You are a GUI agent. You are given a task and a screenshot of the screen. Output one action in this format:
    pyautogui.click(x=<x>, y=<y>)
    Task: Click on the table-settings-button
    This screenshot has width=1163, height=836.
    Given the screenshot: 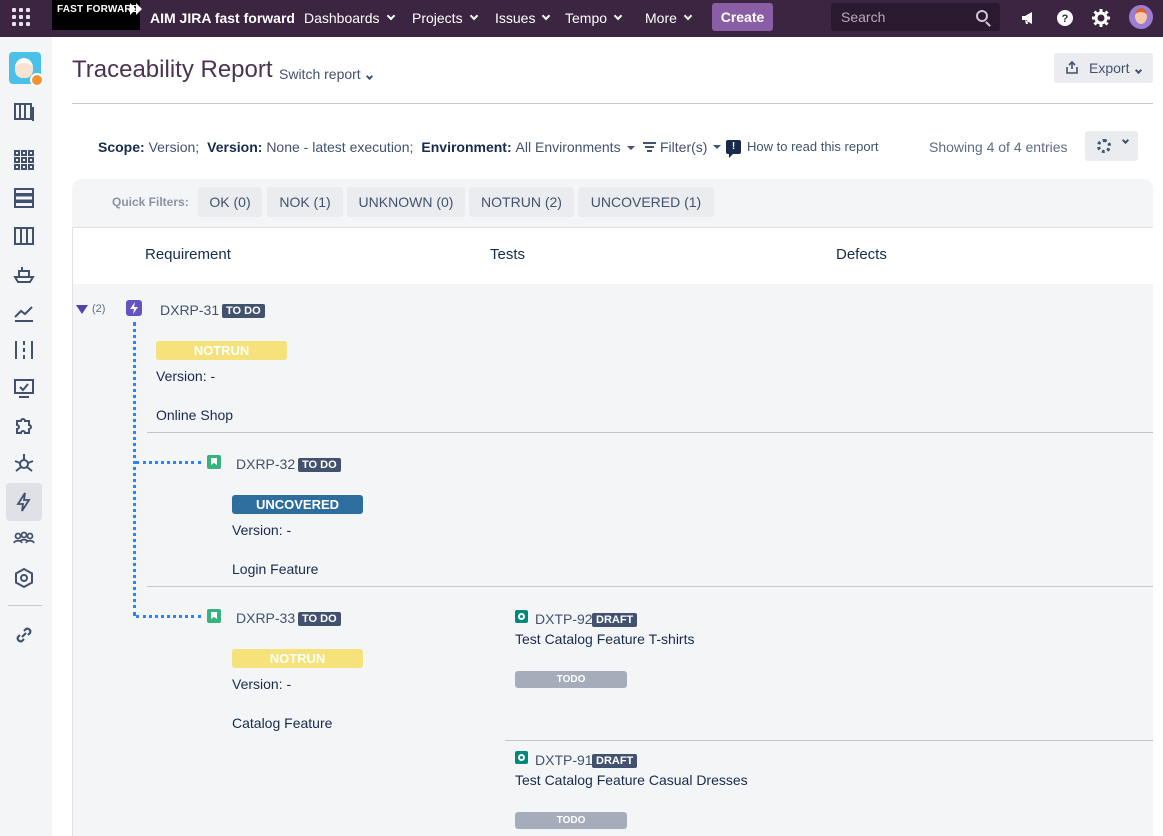 What is the action you would take?
    pyautogui.click(x=1111, y=146)
    